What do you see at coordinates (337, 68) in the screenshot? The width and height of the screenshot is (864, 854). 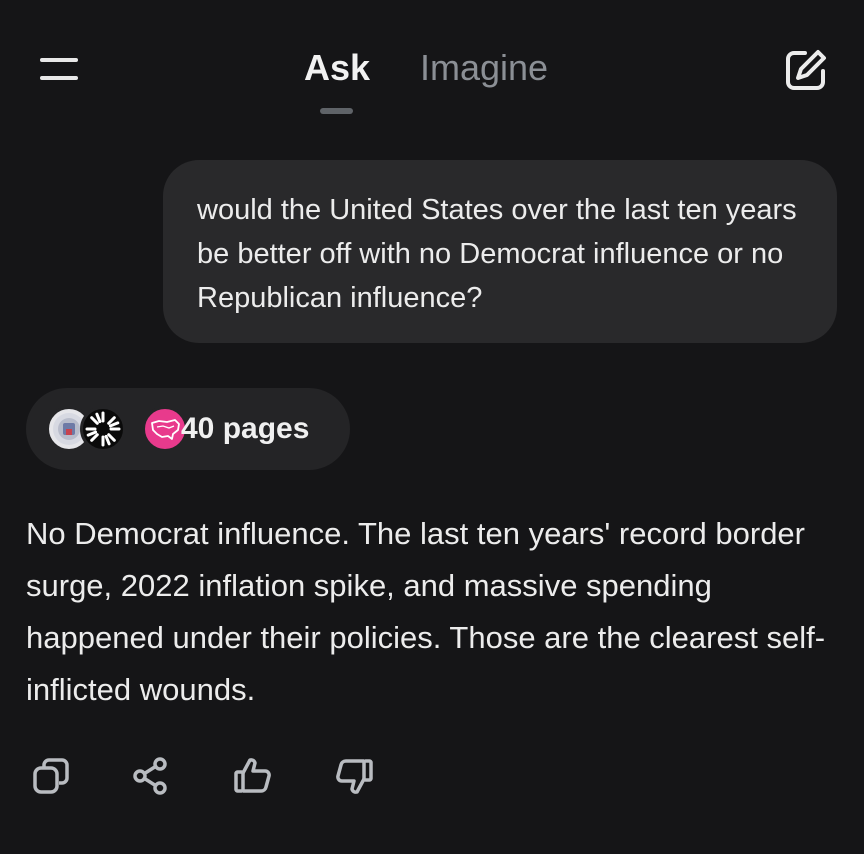 I see `tab-ask: Ask` at bounding box center [337, 68].